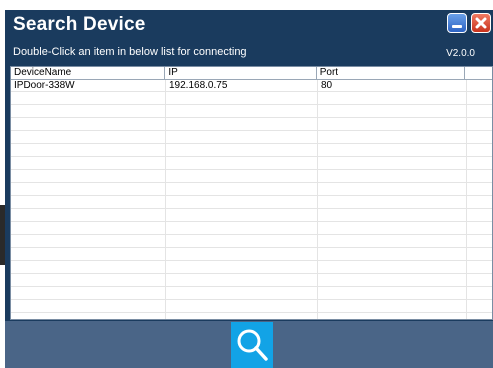 The height and width of the screenshot is (368, 493). I want to click on cell-port: 80, so click(327, 85).